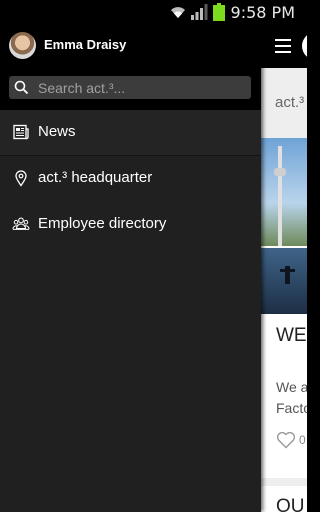 This screenshot has height=512, width=320. Describe the element at coordinates (291, 387) in the screenshot. I see `card-text-line: We a` at that location.